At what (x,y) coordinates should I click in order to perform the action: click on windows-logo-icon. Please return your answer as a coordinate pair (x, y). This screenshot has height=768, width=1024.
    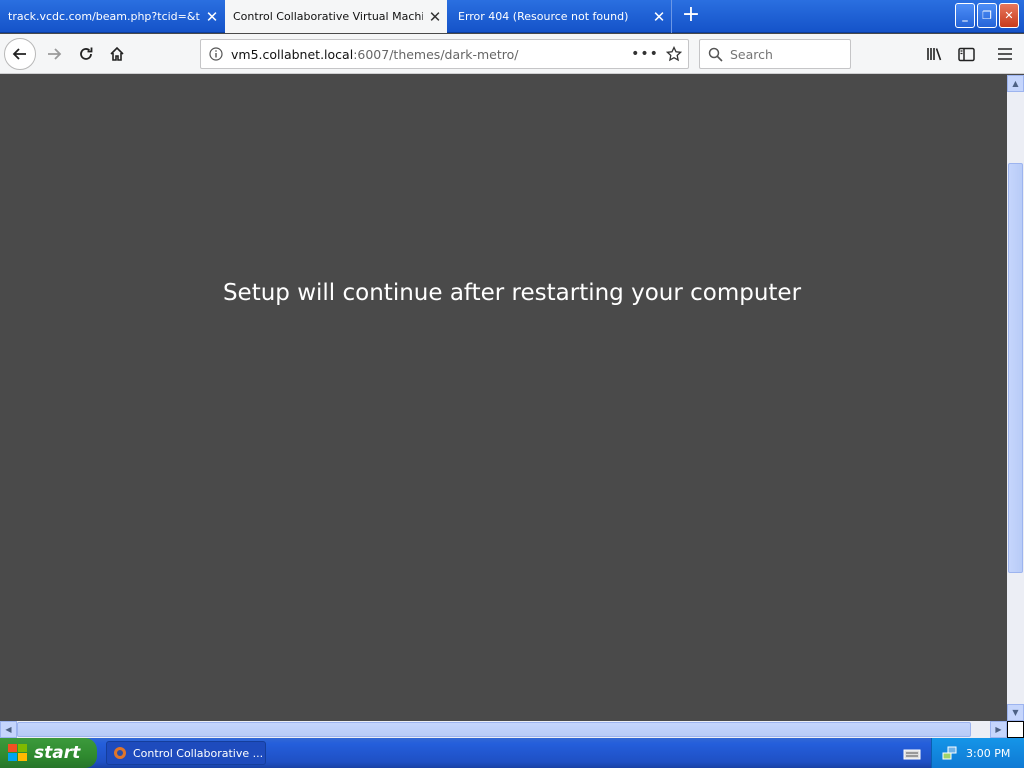
    Looking at the image, I should click on (18, 753).